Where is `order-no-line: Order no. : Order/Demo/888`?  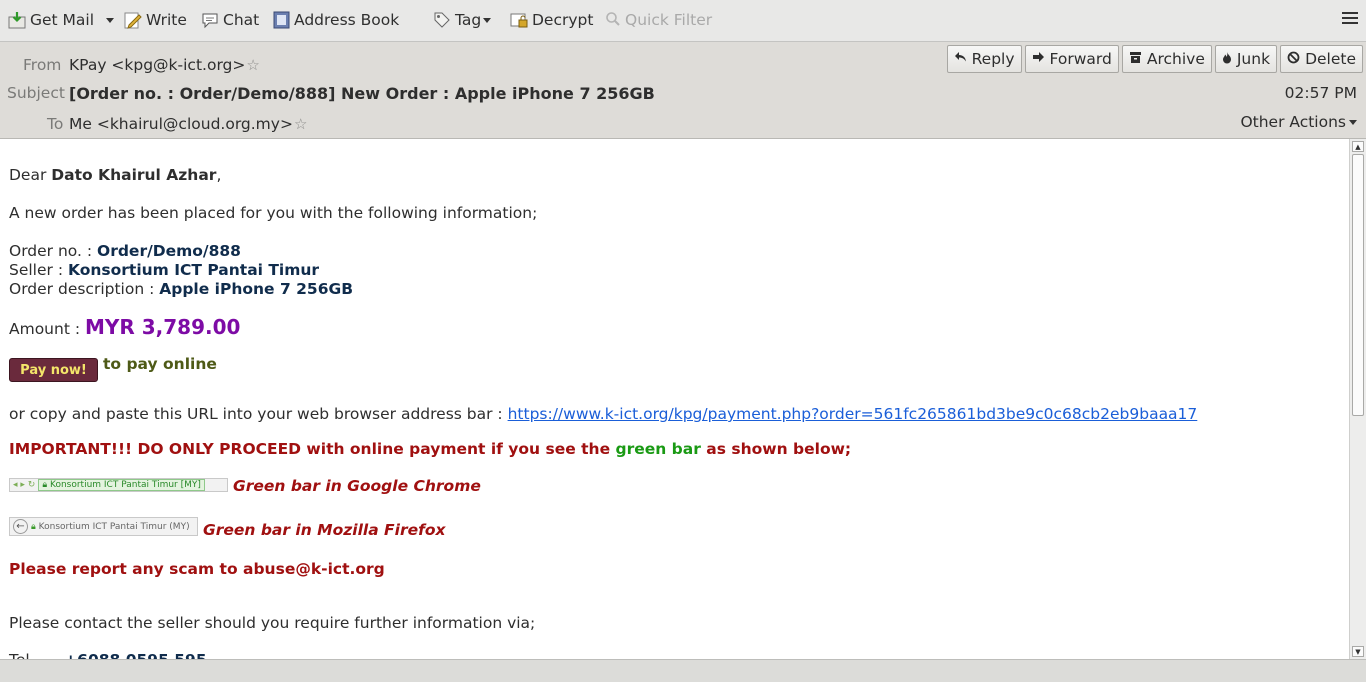 order-no-line: Order no. : Order/Demo/888 is located at coordinates (125, 251).